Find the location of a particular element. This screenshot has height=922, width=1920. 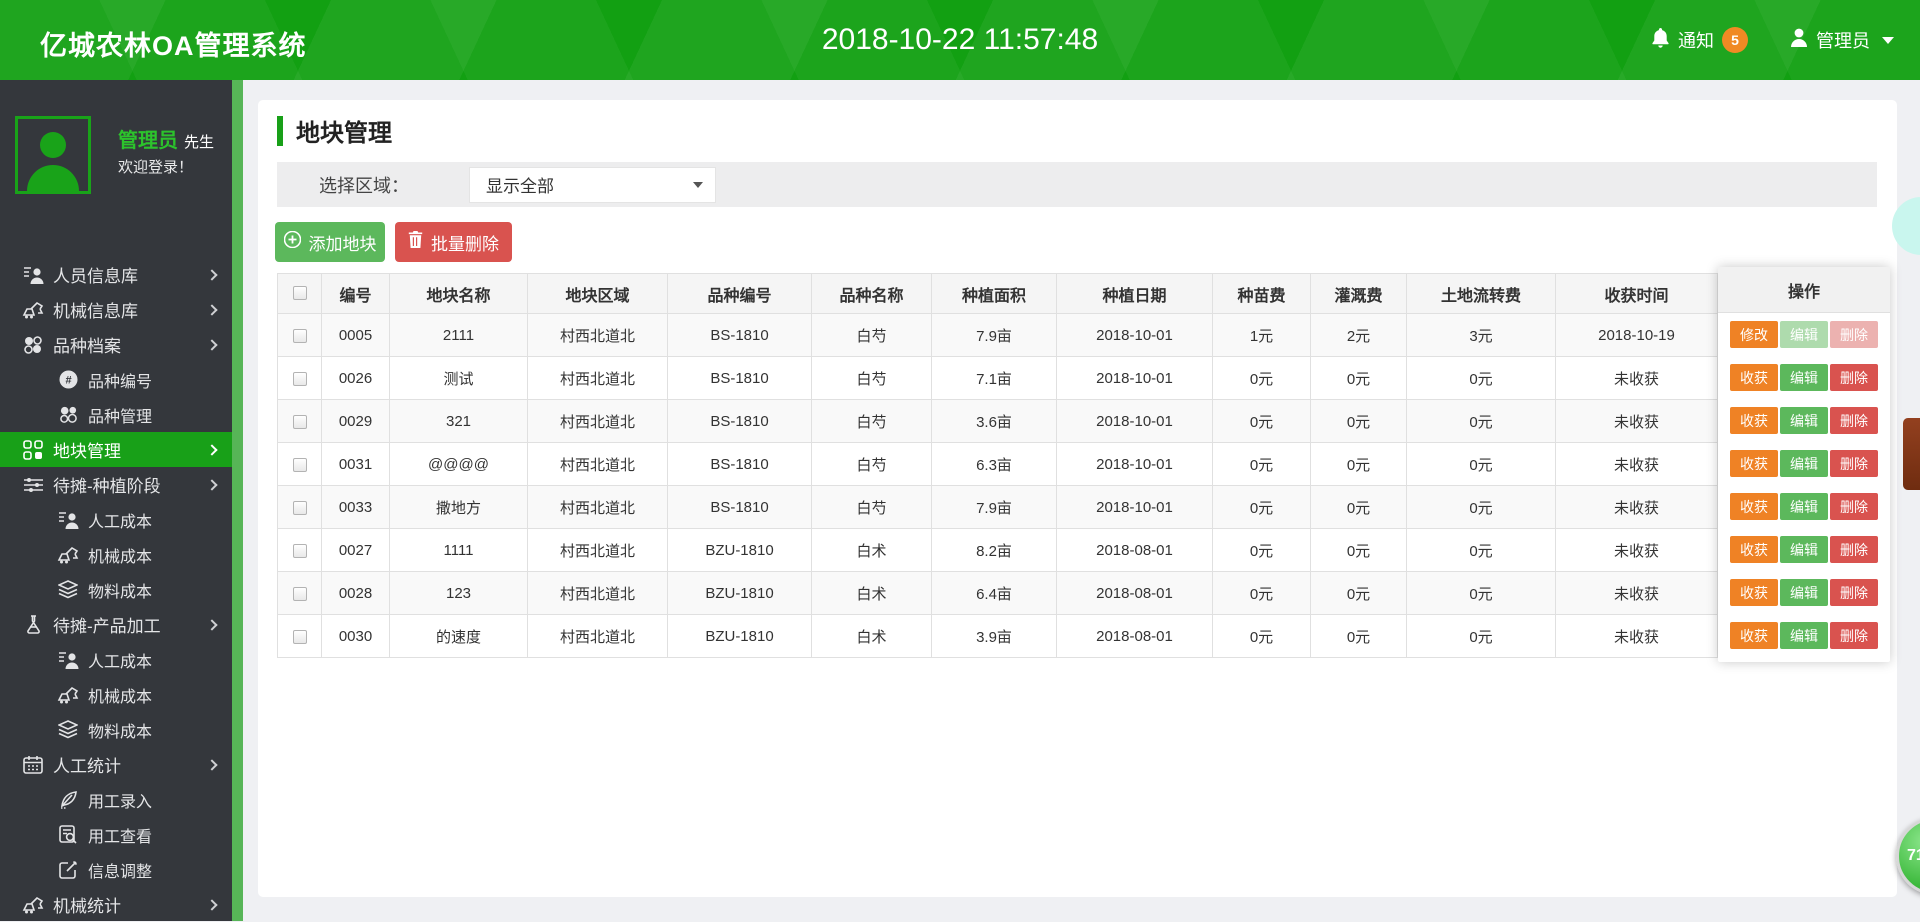

sidebar-item-2: 品种档案 is located at coordinates (116, 344).